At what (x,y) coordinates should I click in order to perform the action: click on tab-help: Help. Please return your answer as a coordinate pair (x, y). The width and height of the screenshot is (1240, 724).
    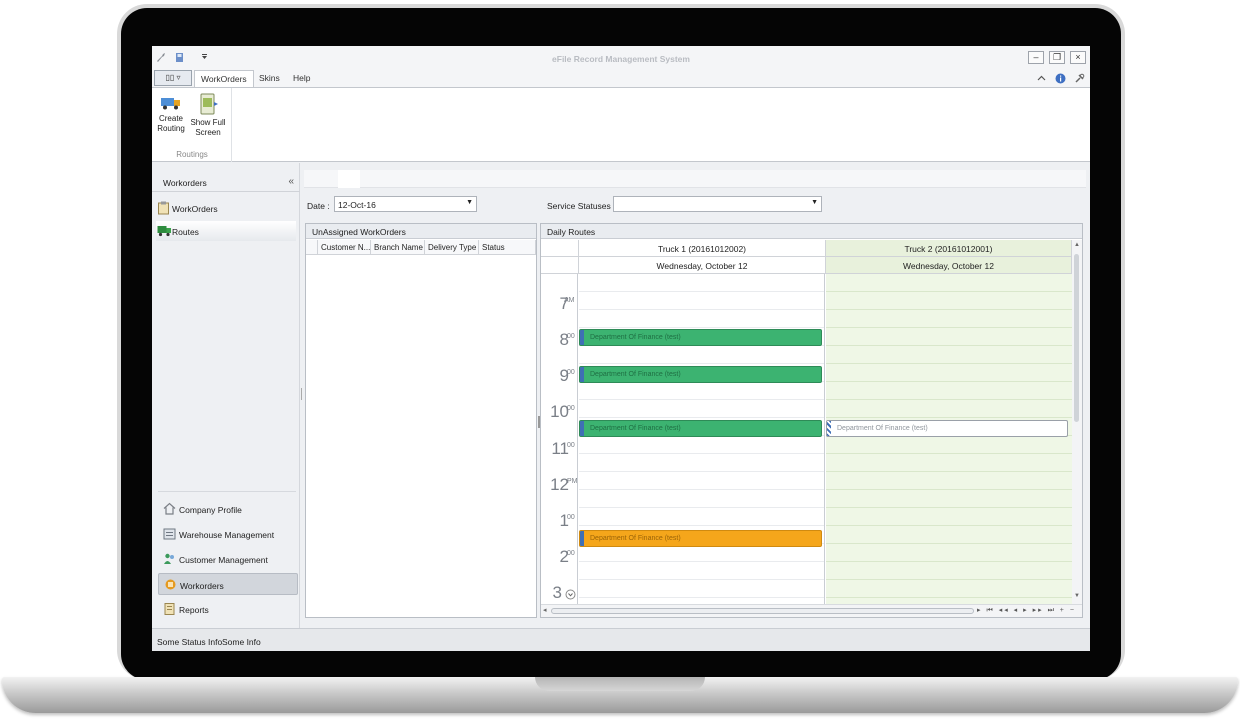
    Looking at the image, I should click on (301, 78).